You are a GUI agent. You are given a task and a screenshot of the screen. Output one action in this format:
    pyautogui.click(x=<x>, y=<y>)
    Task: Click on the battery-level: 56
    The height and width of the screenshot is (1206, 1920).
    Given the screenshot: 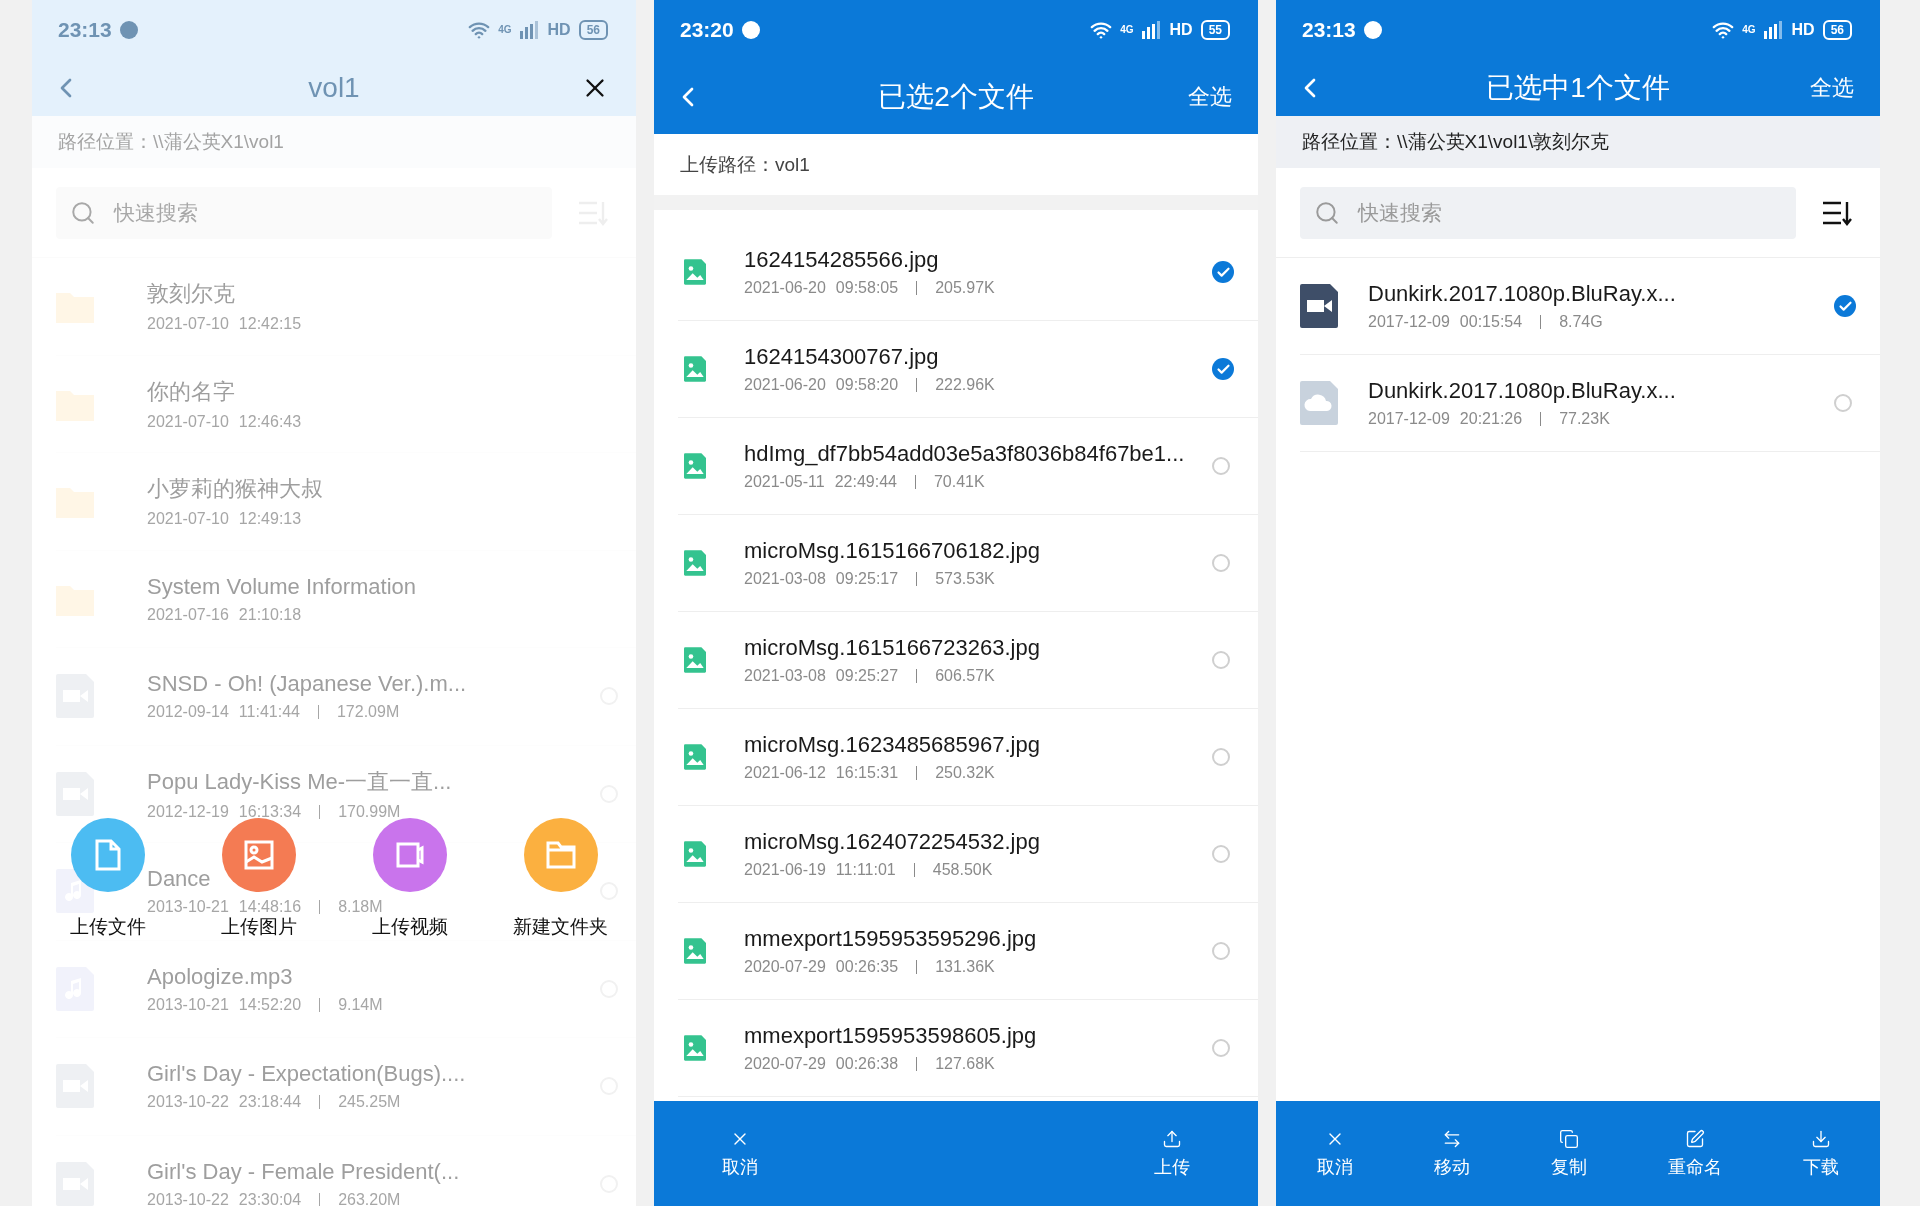 What is the action you would take?
    pyautogui.click(x=593, y=30)
    